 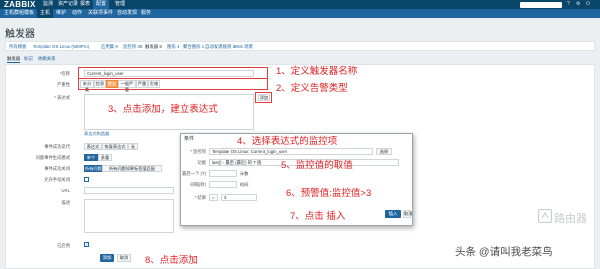 I want to click on ok-close-tag-match: 所有问题如果标签值匹配, so click(x=132, y=168).